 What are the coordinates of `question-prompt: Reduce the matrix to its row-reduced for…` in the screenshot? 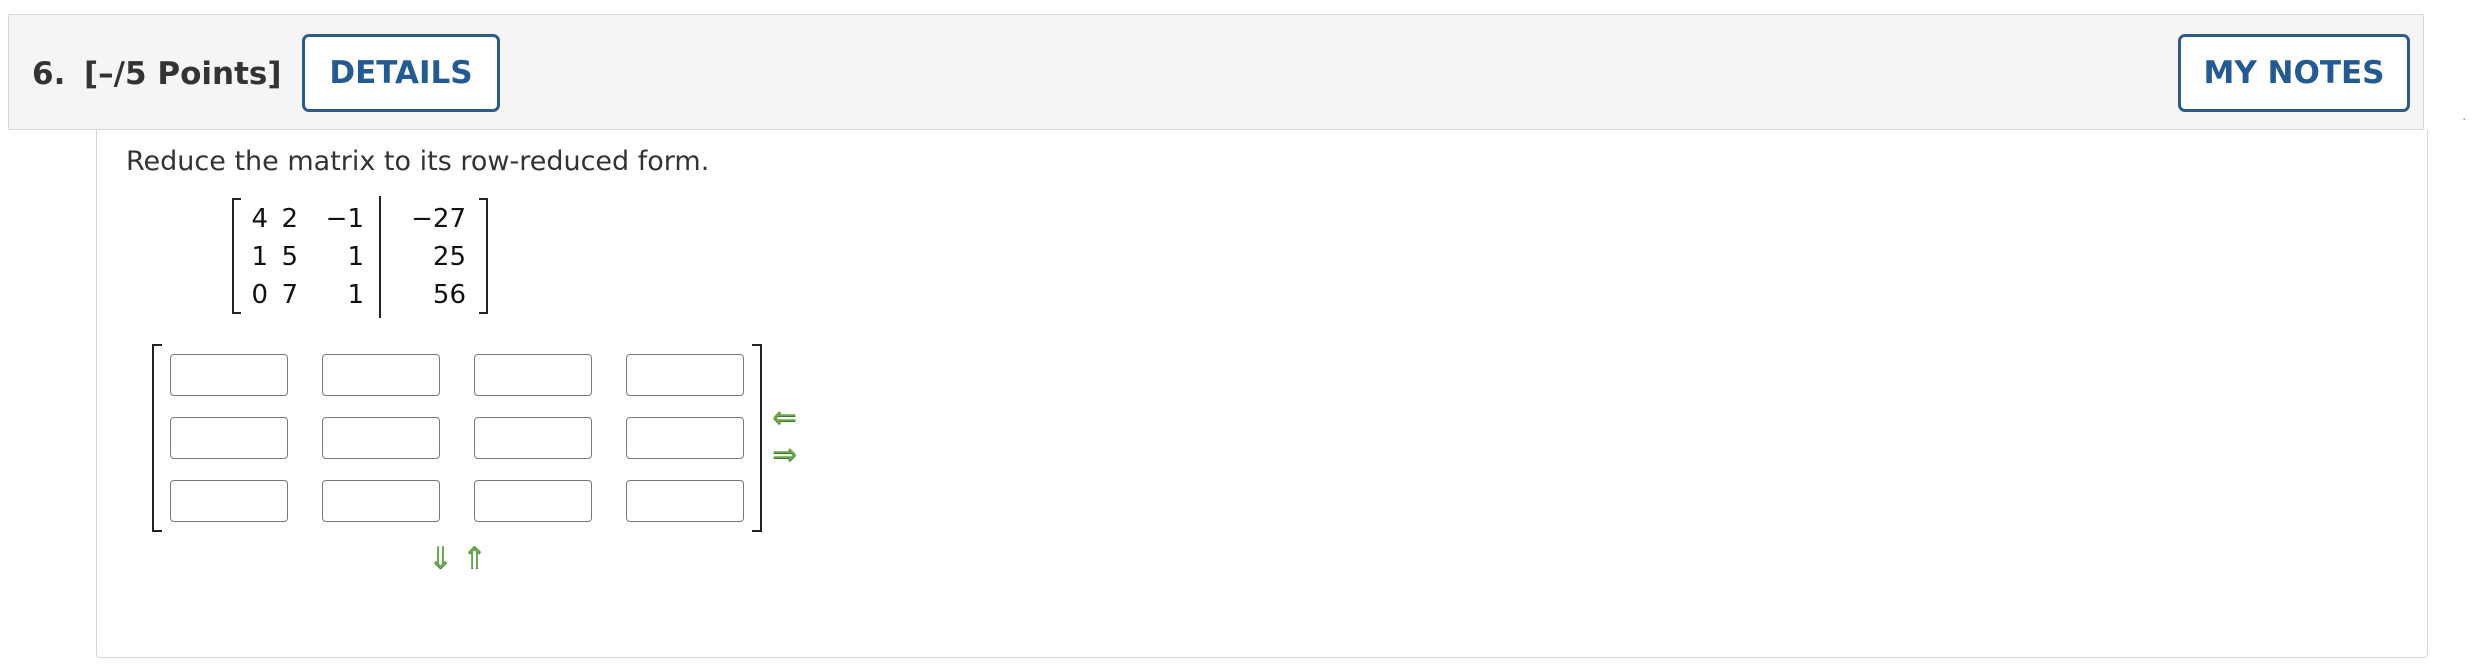 It's located at (418, 161).